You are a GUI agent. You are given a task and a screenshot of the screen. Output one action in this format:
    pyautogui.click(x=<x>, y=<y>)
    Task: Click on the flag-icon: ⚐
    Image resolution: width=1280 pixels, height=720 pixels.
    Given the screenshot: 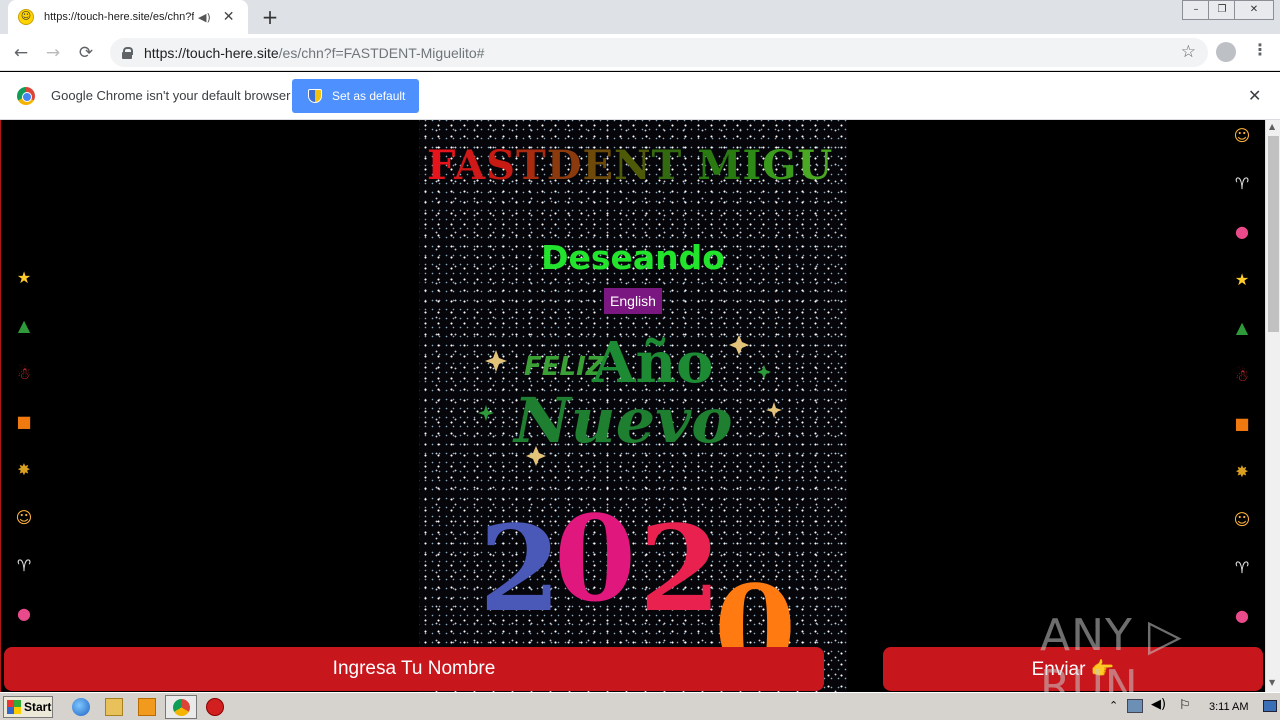 What is the action you would take?
    pyautogui.click(x=1185, y=705)
    